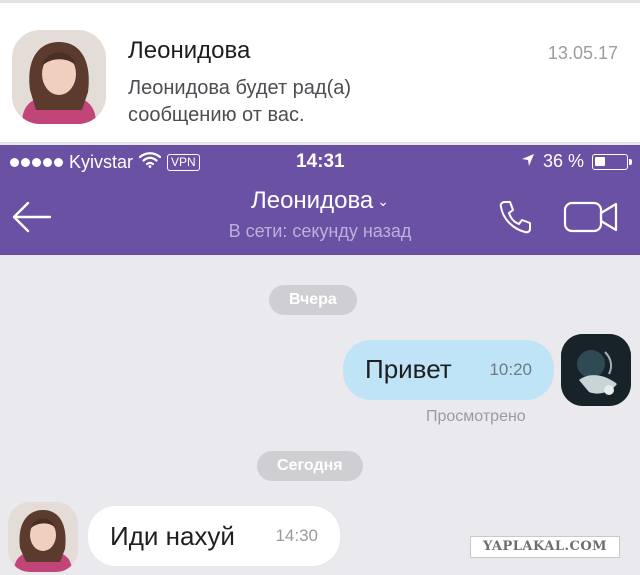  I want to click on read-receipt: Просмотрено, so click(476, 416).